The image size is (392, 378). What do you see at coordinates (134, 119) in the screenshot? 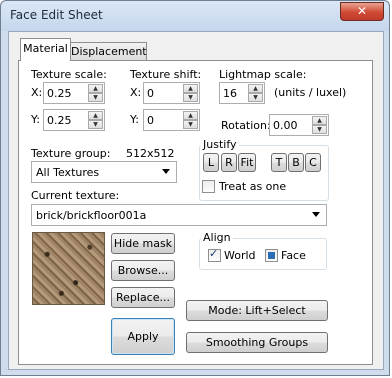
I see `shift-y-label: Y:` at bounding box center [134, 119].